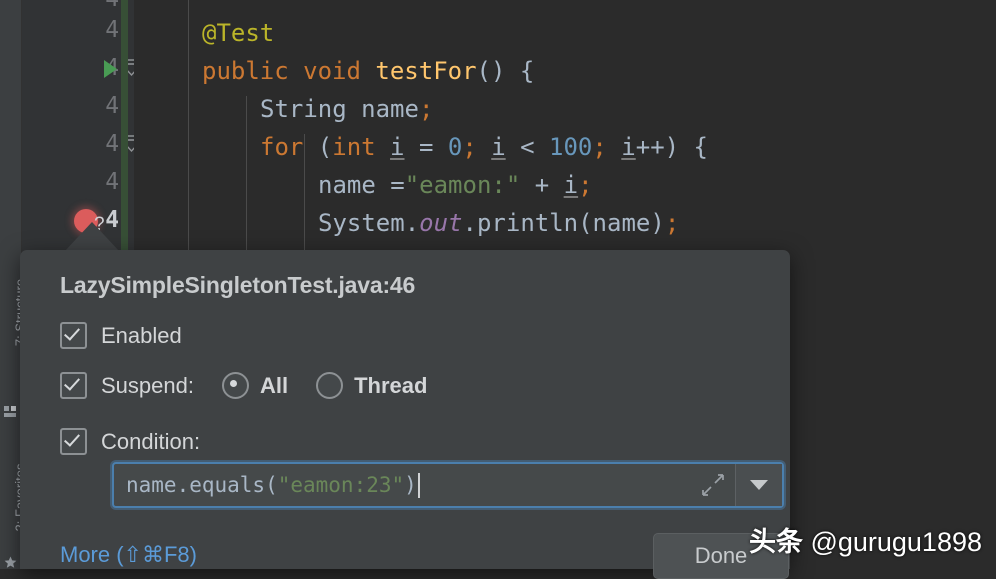  I want to click on suspend-option-all: All, so click(255, 385).